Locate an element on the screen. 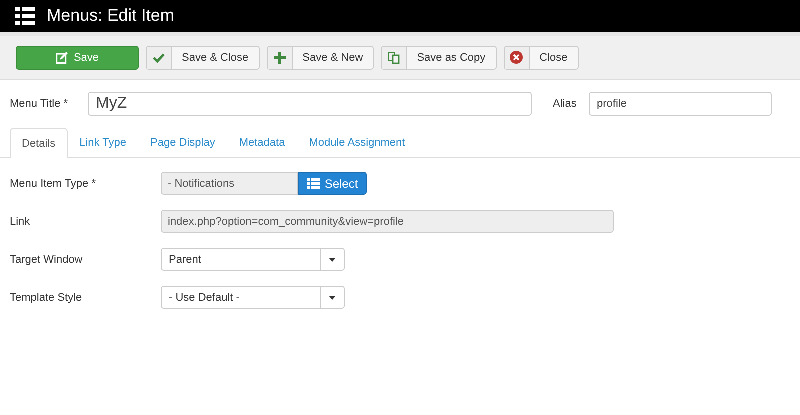  field-label: Menu Item Type * is located at coordinates (54, 184).